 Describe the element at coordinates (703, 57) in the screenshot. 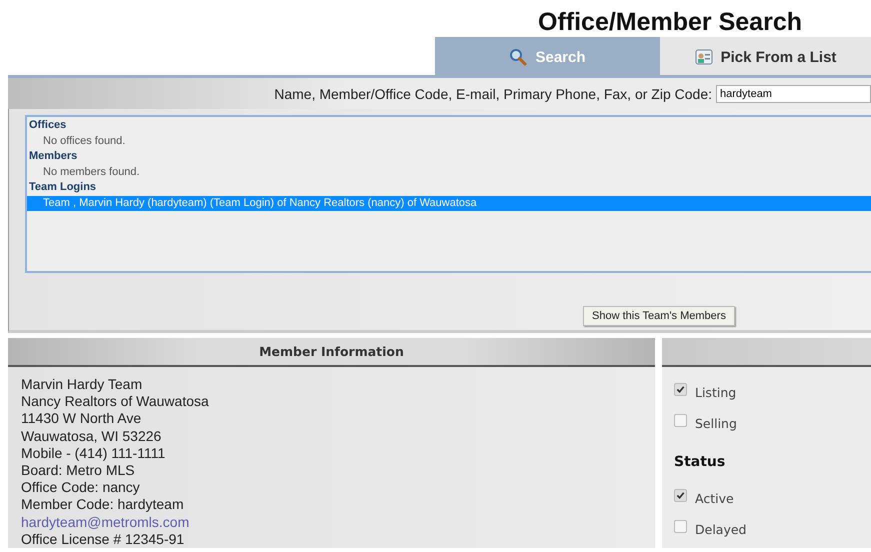

I see `contact-card-icon` at that location.